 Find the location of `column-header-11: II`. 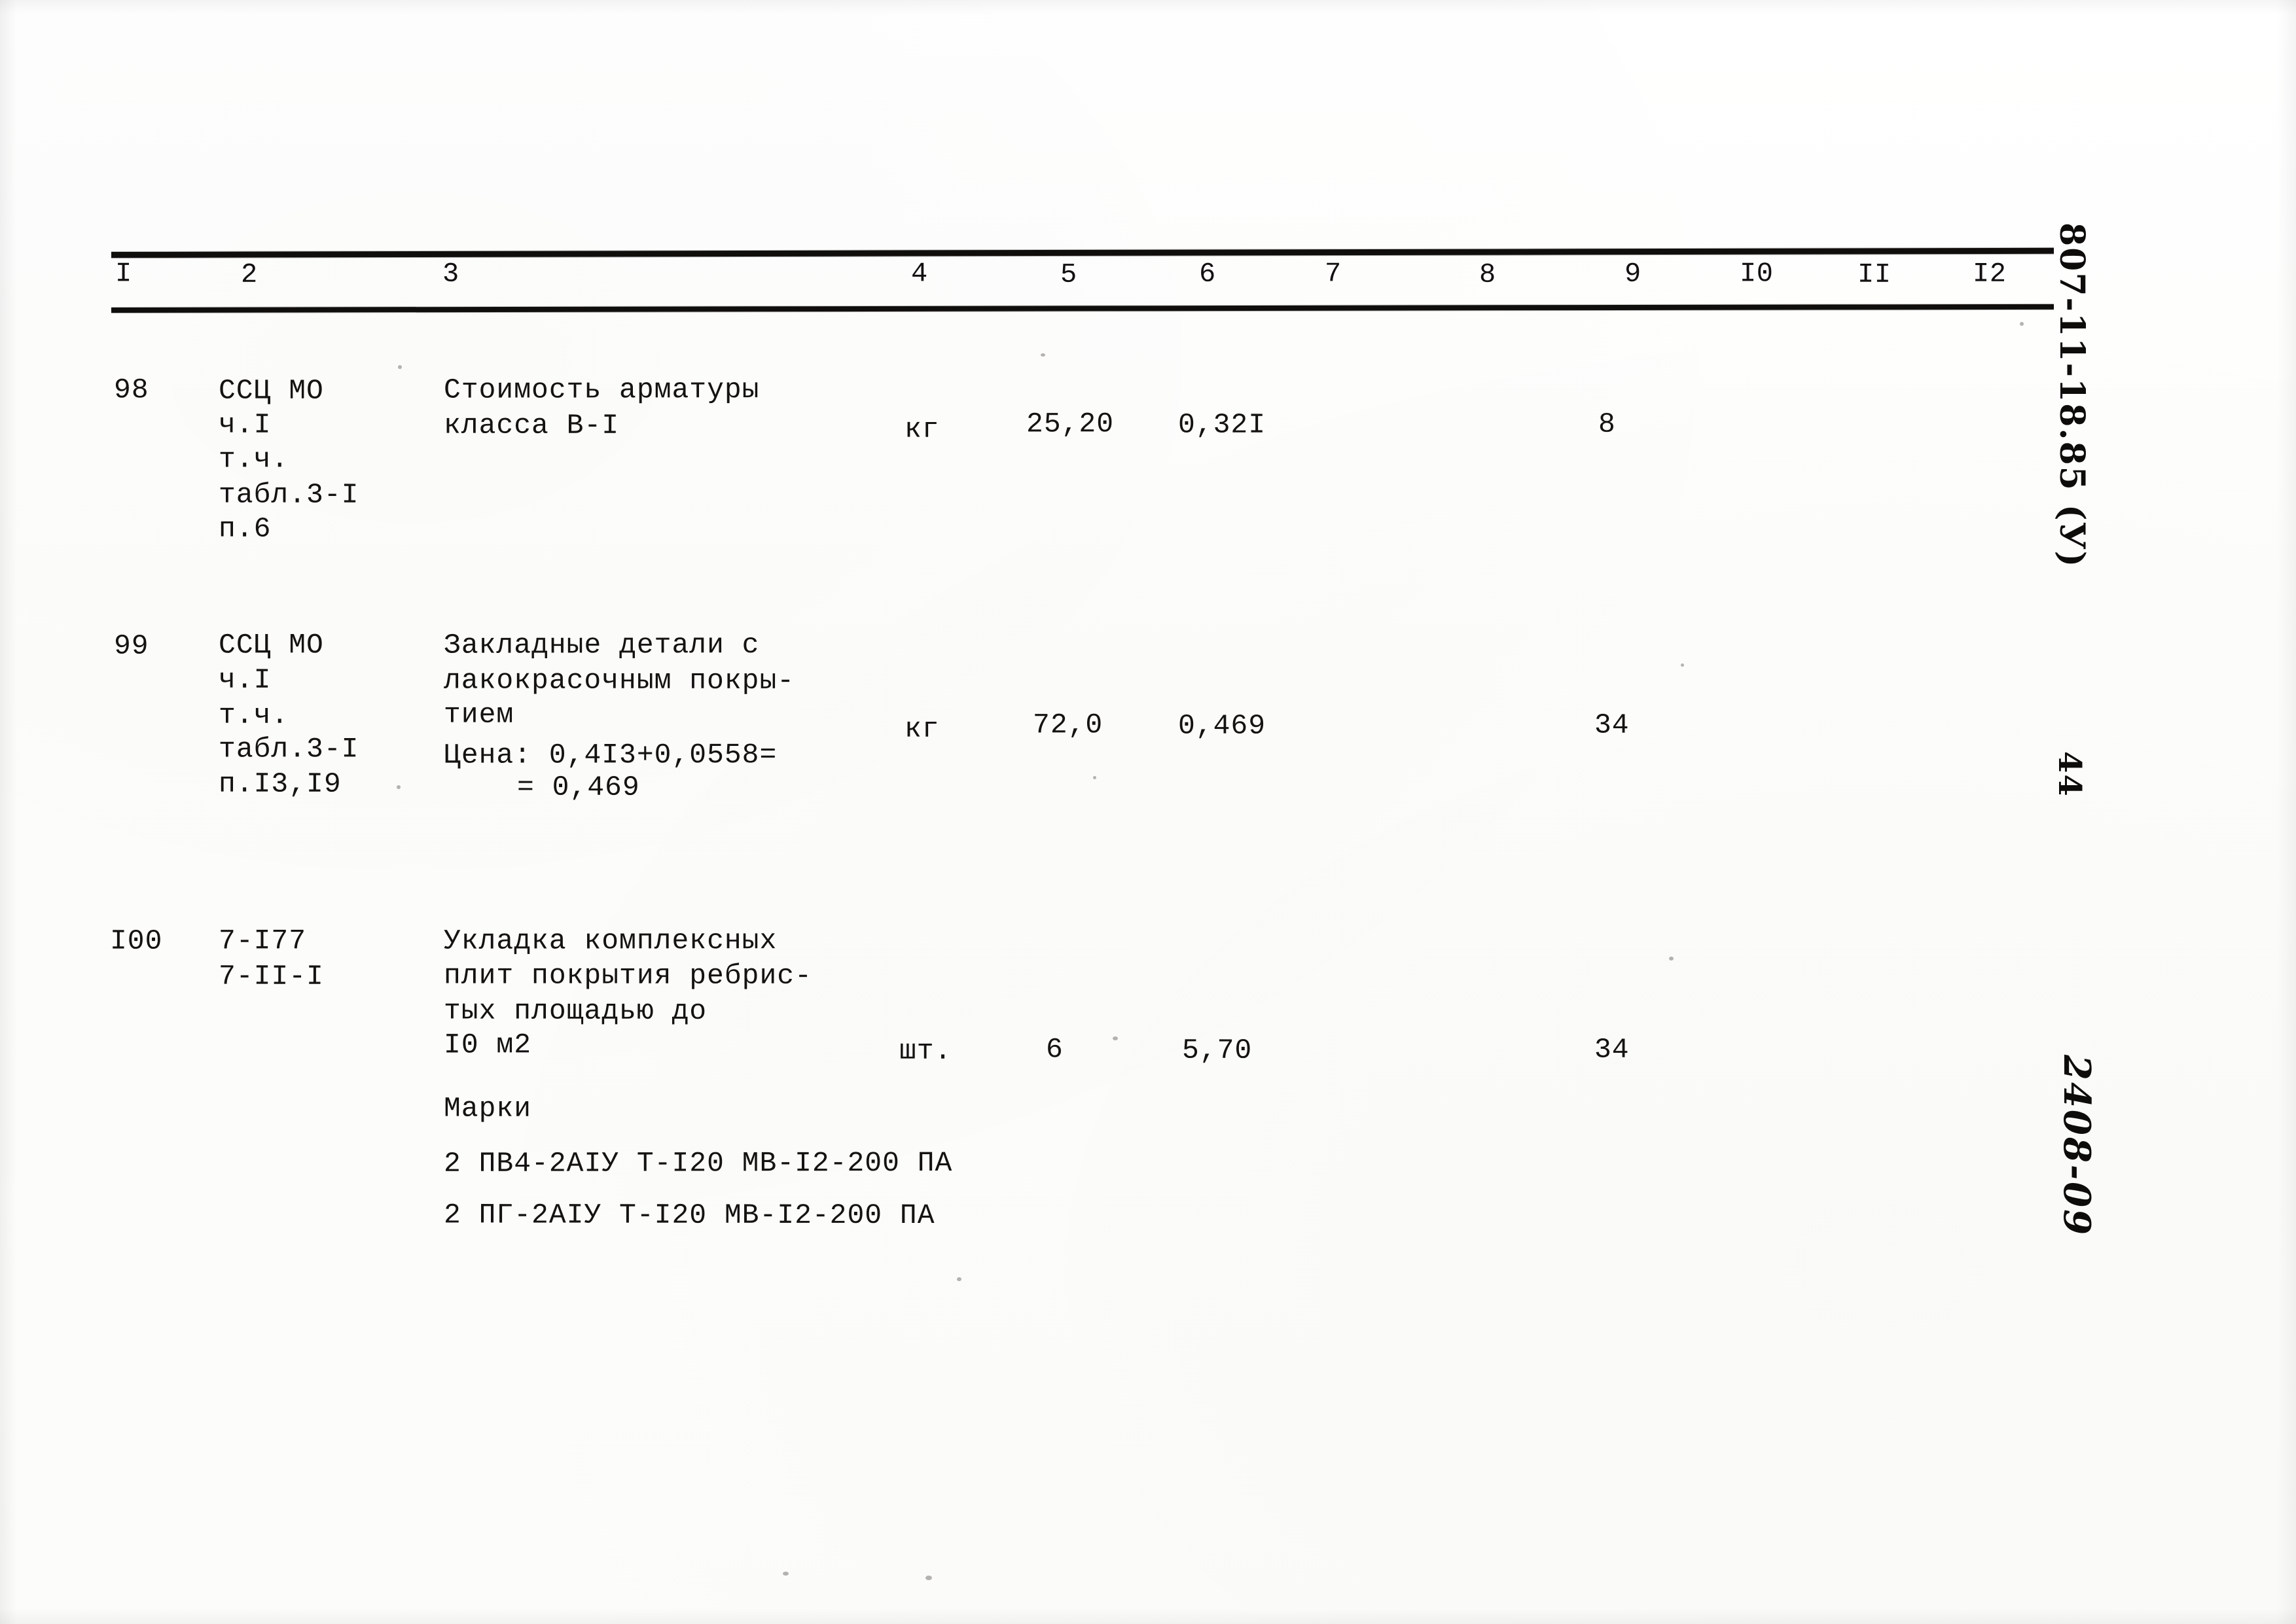

column-header-11: II is located at coordinates (1874, 274).